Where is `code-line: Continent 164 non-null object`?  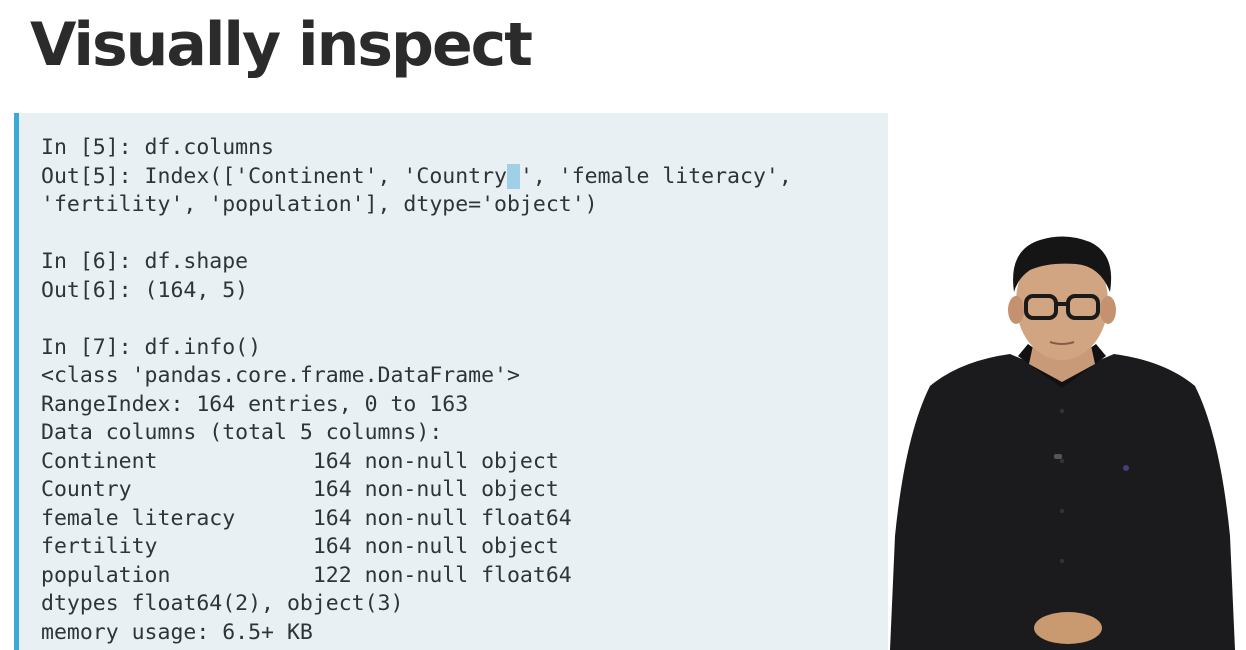
code-line: Continent 164 non-null object is located at coordinates (300, 461).